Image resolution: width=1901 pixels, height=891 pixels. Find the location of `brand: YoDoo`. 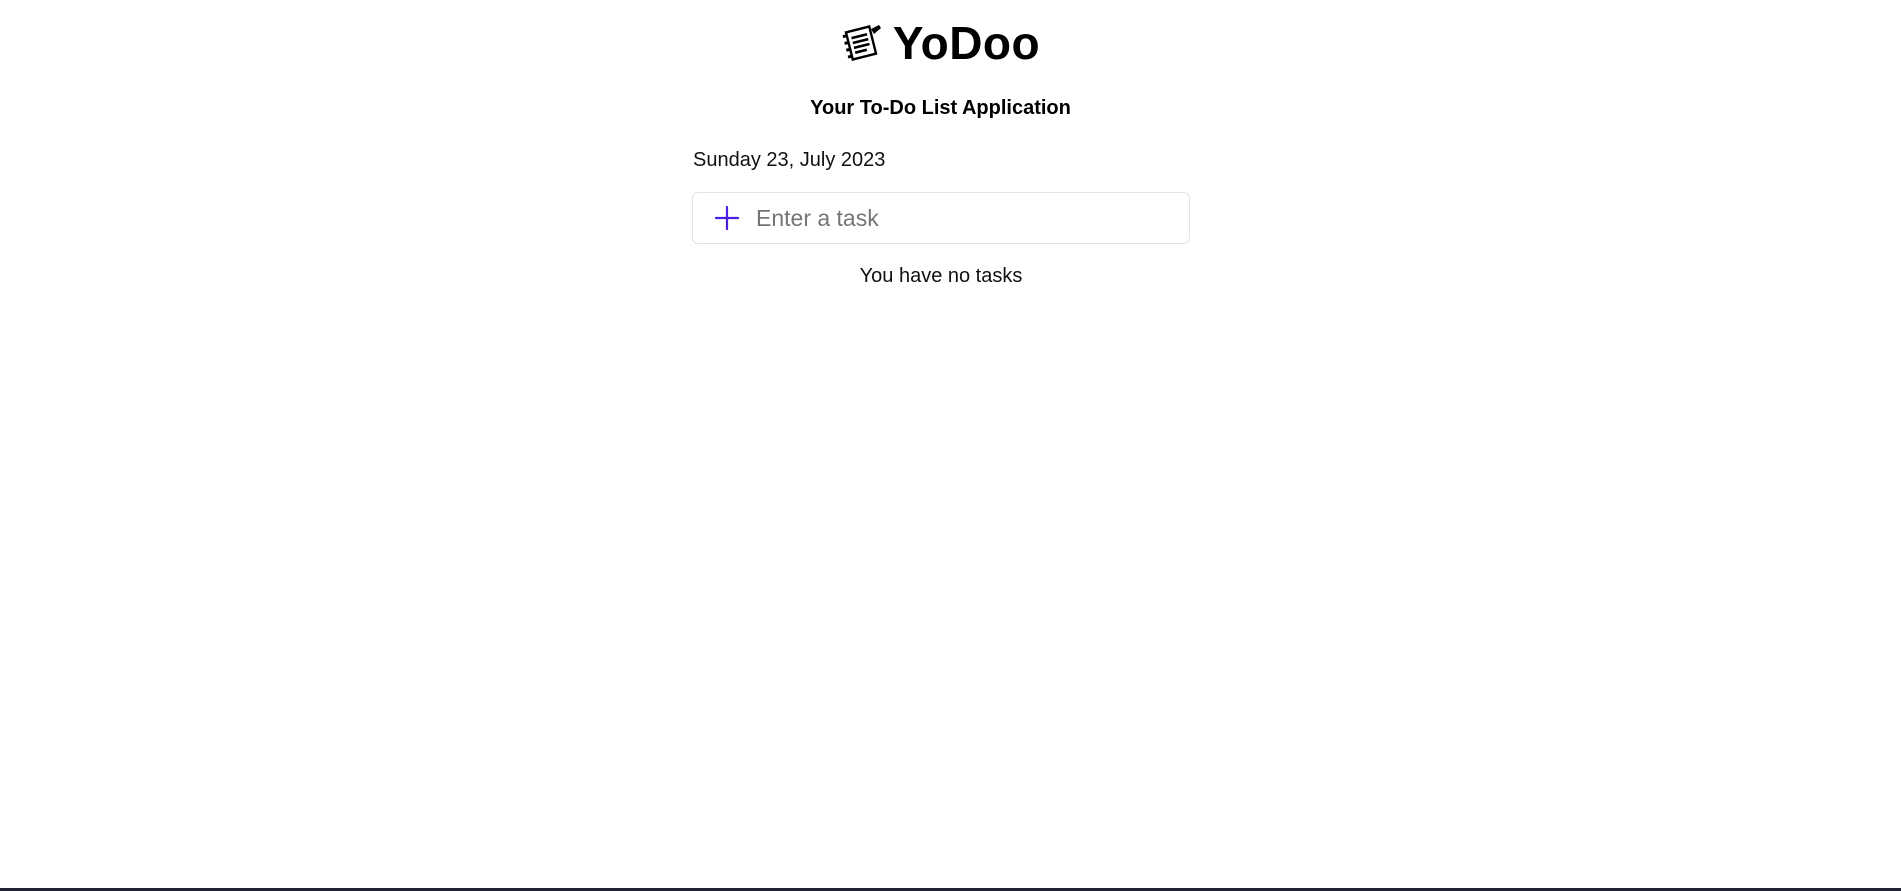

brand: YoDoo is located at coordinates (940, 43).